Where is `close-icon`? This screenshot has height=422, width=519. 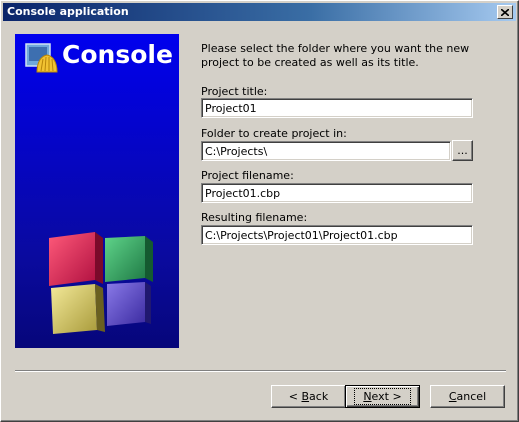 close-icon is located at coordinates (505, 12).